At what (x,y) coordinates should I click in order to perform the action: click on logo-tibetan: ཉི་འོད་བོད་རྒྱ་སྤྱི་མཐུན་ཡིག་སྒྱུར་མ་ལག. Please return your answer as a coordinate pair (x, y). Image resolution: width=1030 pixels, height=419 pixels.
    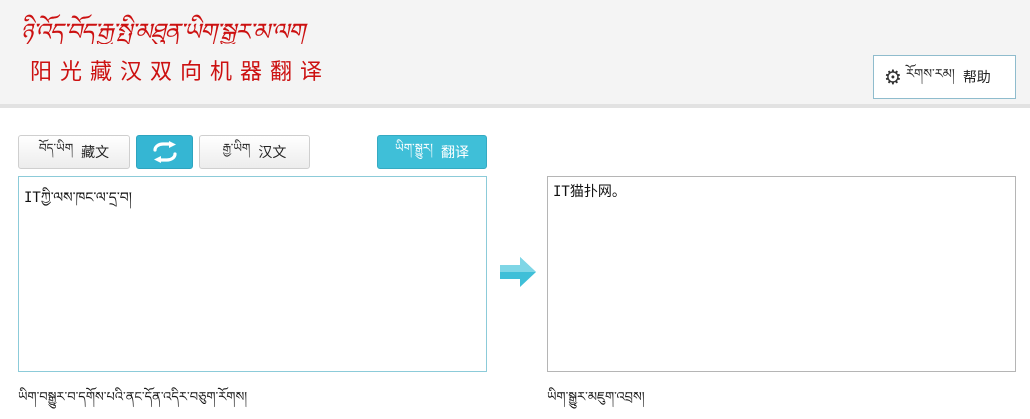
    Looking at the image, I should click on (162, 31).